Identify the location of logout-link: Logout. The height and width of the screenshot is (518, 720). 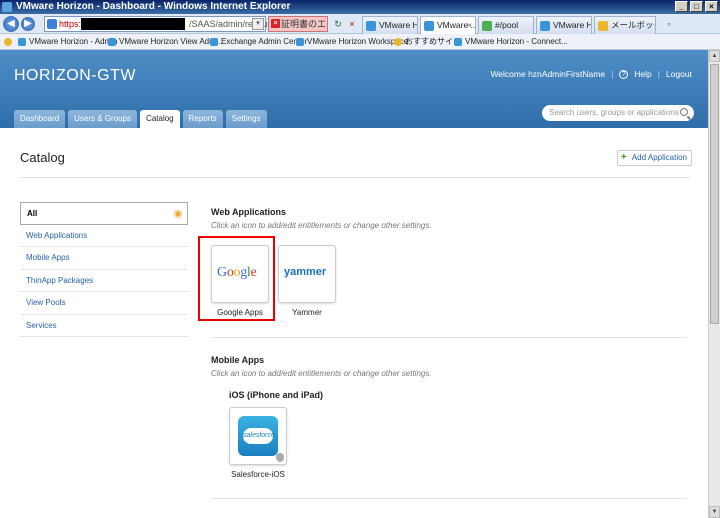
(679, 74).